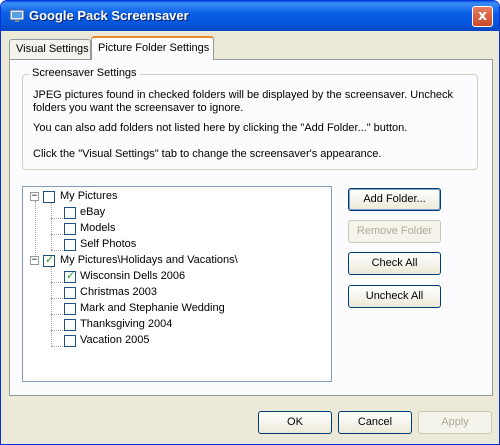 The image size is (500, 445). Describe the element at coordinates (173, 293) in the screenshot. I see `tree-node-christmas-2003: Christmas 2003` at that location.